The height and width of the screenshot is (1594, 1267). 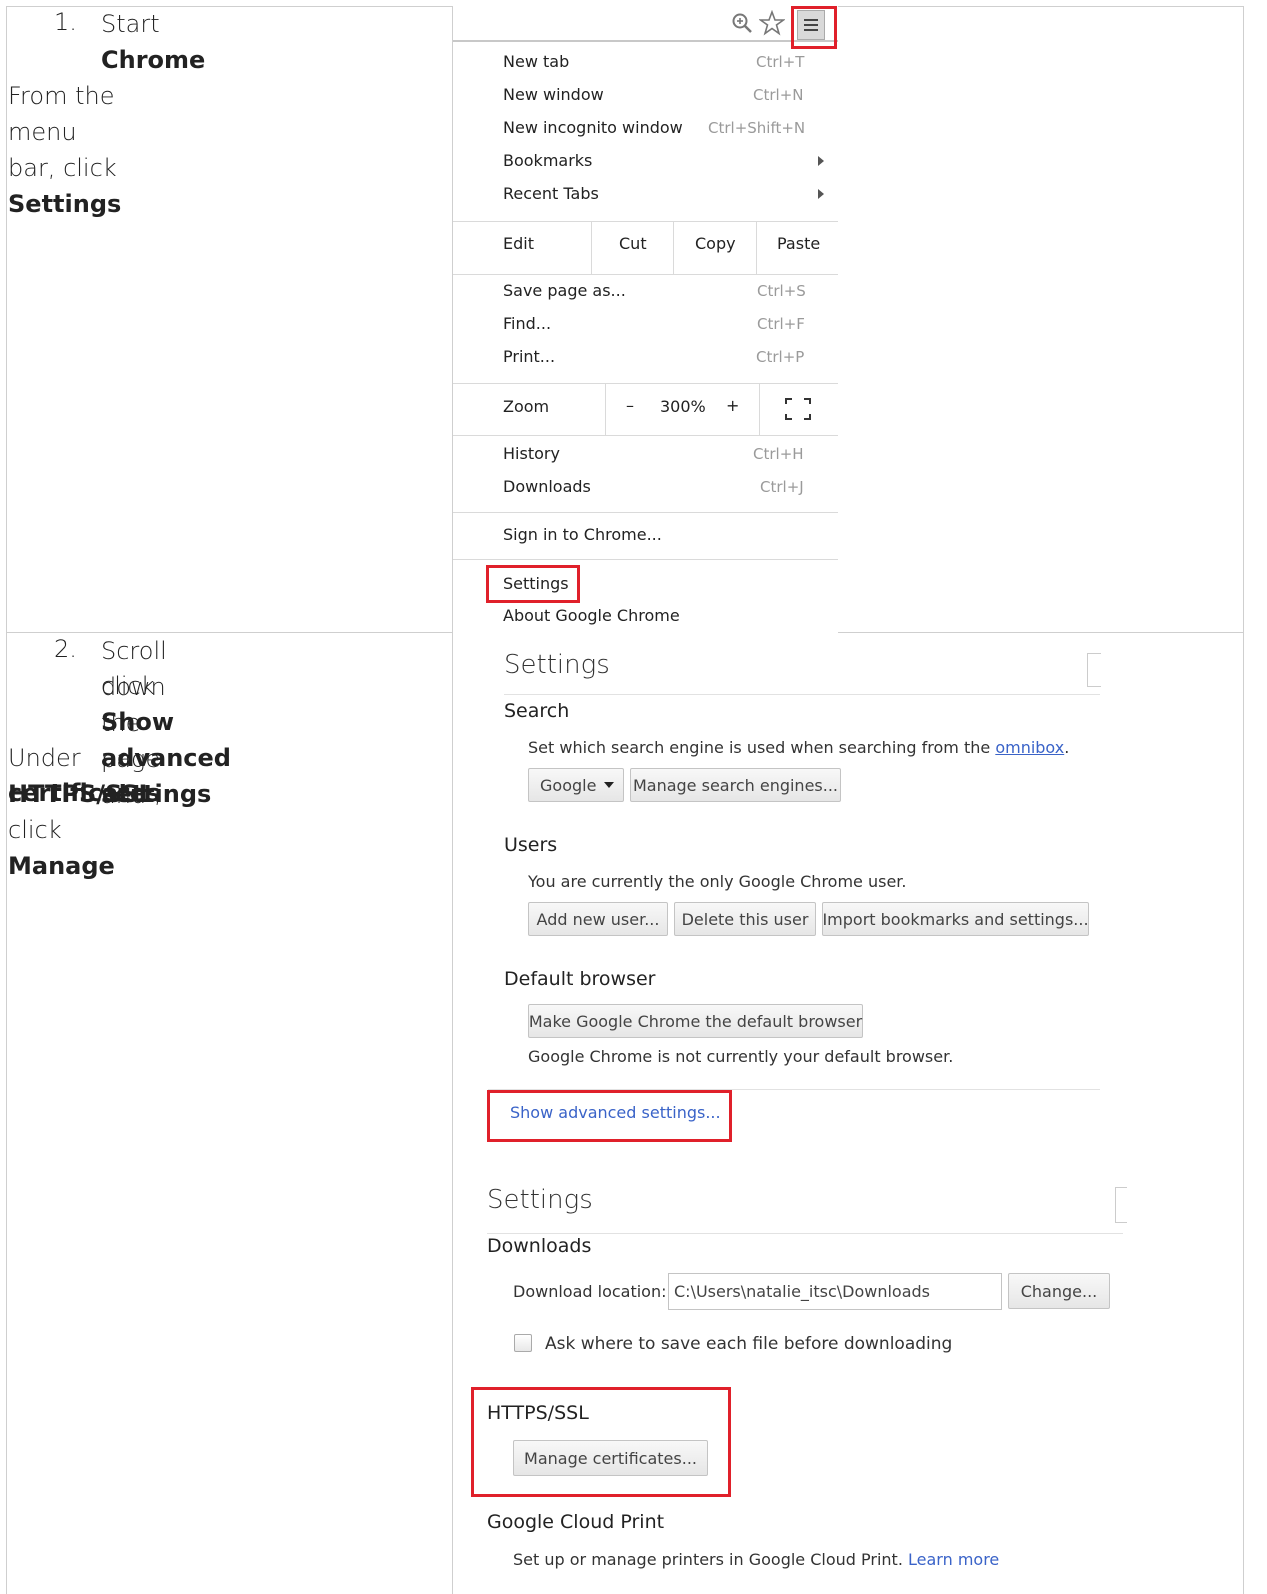 I want to click on fullscreen-icon, so click(x=798, y=409).